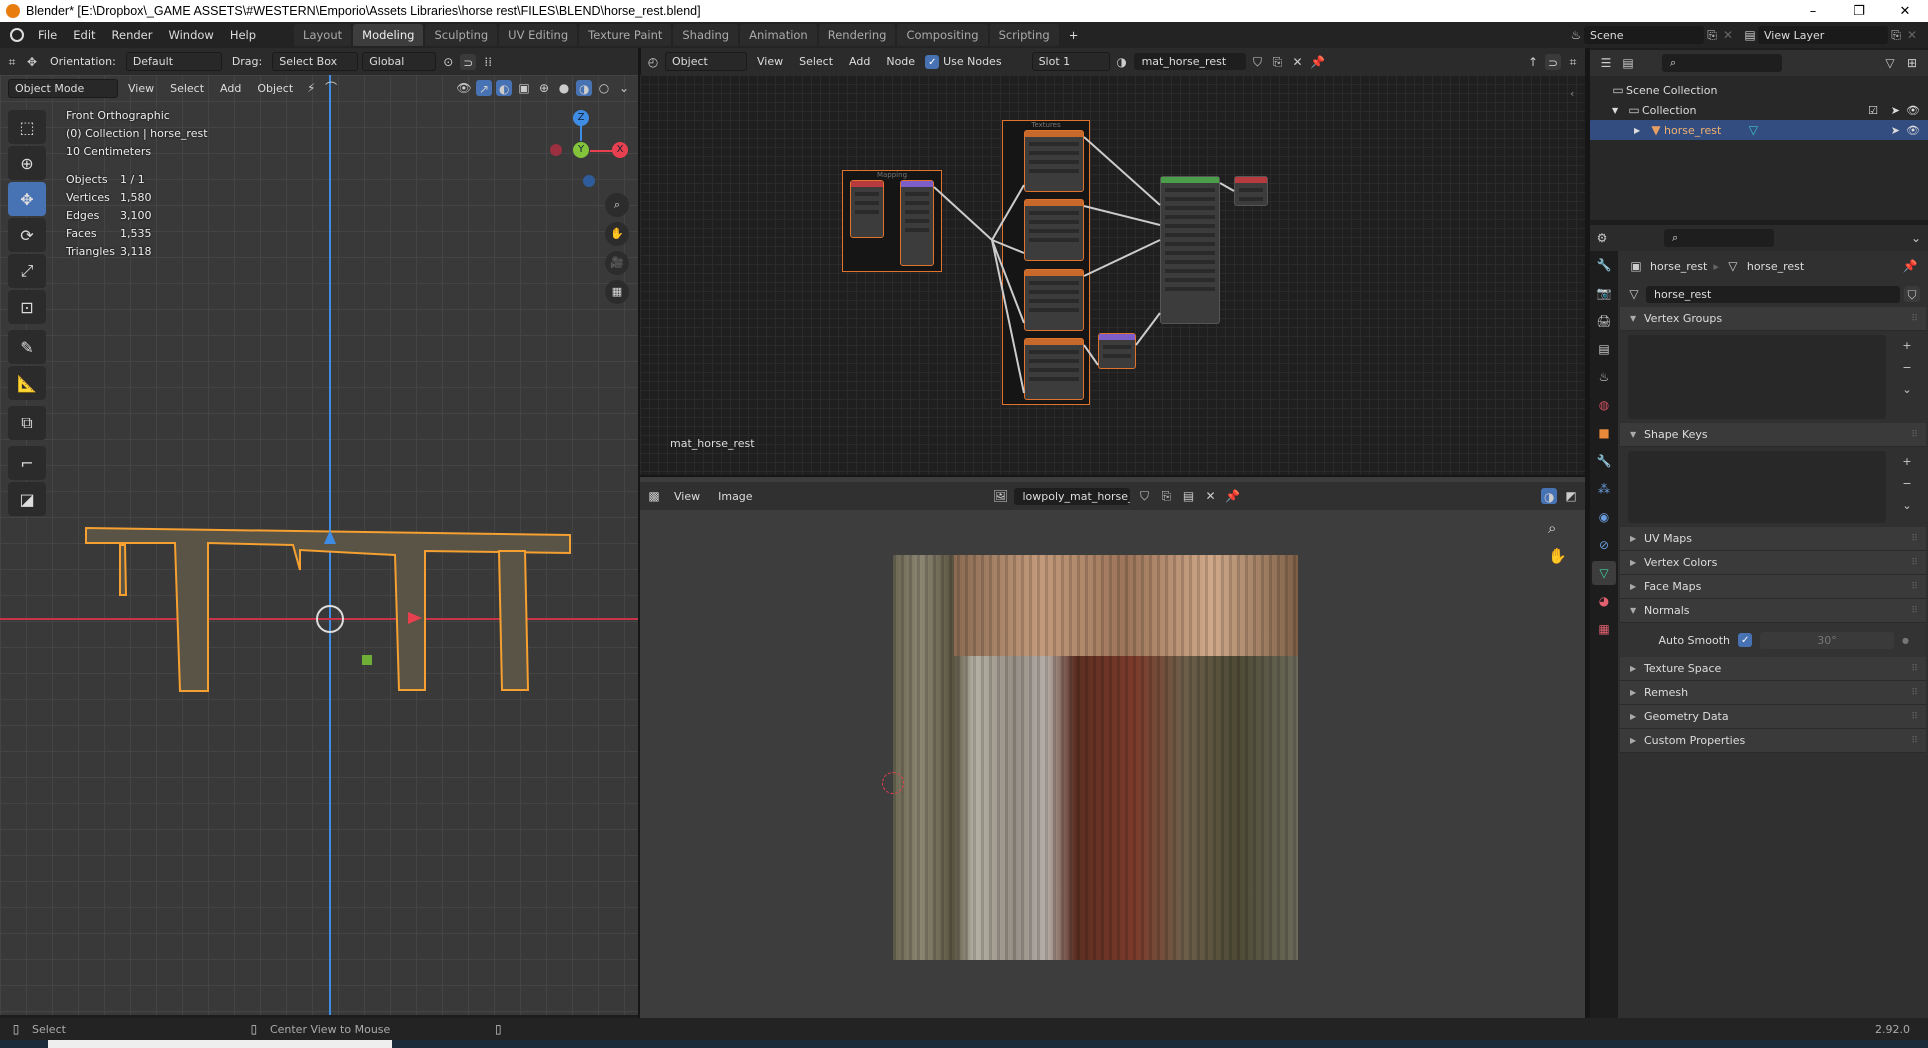 This screenshot has height=1048, width=1928. Describe the element at coordinates (556, 150) in the screenshot. I see `gizmo-neg-x` at that location.